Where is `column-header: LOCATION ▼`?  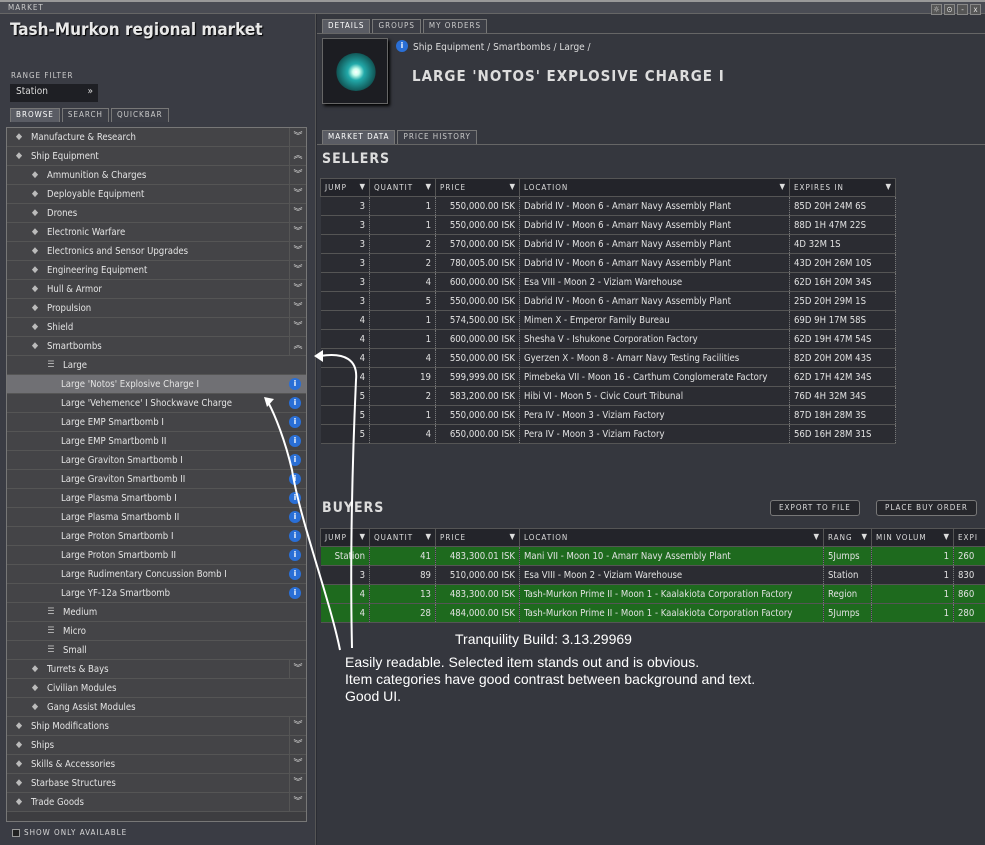 column-header: LOCATION ▼ is located at coordinates (671, 537).